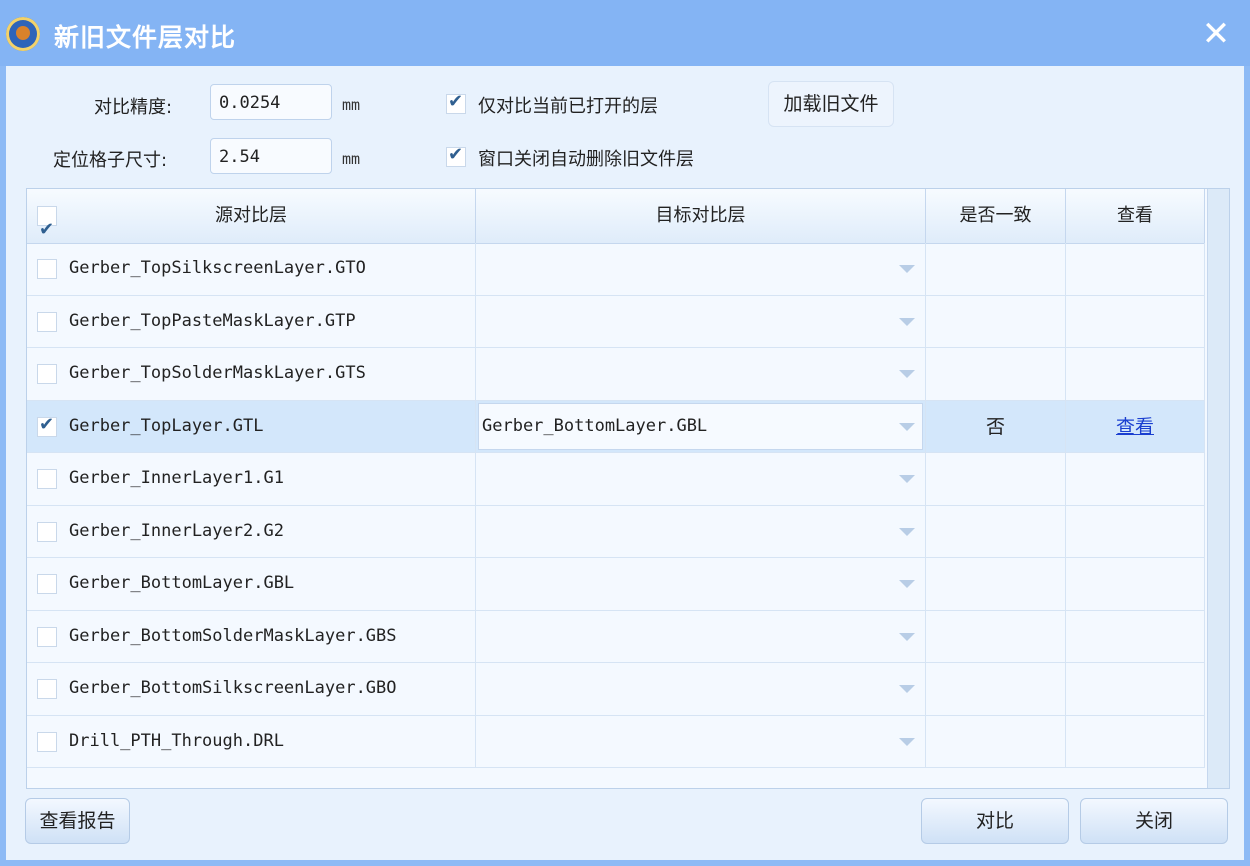 This screenshot has width=1250, height=866. What do you see at coordinates (110, 160) in the screenshot?
I see `grid-size-label: 定位格子尺寸:` at bounding box center [110, 160].